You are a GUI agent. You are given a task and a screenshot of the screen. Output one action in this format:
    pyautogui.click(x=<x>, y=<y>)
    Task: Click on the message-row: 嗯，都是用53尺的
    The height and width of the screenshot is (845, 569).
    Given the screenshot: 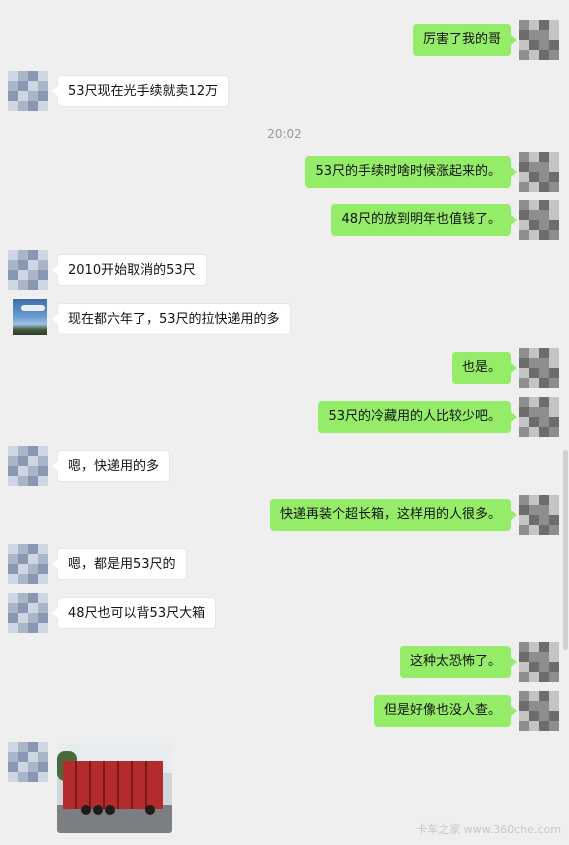 What is the action you would take?
    pyautogui.click(x=284, y=564)
    